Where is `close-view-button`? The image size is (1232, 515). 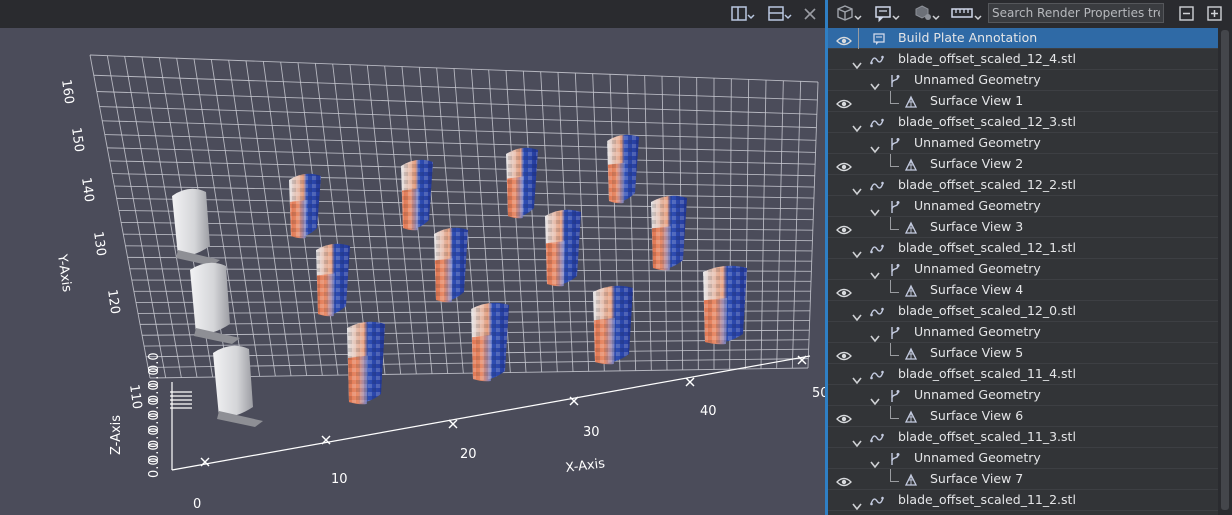 close-view-button is located at coordinates (810, 14).